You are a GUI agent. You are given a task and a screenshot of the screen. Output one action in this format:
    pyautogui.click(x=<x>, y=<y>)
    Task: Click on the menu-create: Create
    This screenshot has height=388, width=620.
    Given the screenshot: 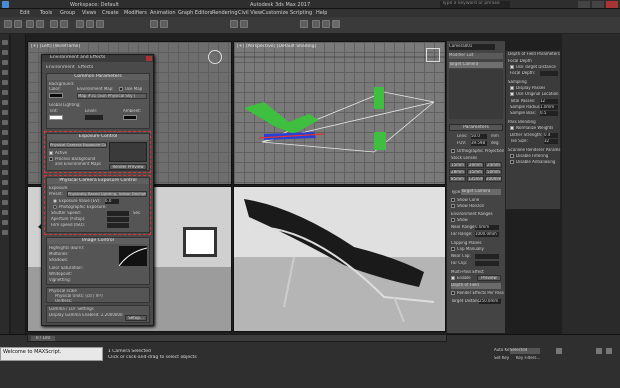 What is the action you would take?
    pyautogui.click(x=110, y=13)
    